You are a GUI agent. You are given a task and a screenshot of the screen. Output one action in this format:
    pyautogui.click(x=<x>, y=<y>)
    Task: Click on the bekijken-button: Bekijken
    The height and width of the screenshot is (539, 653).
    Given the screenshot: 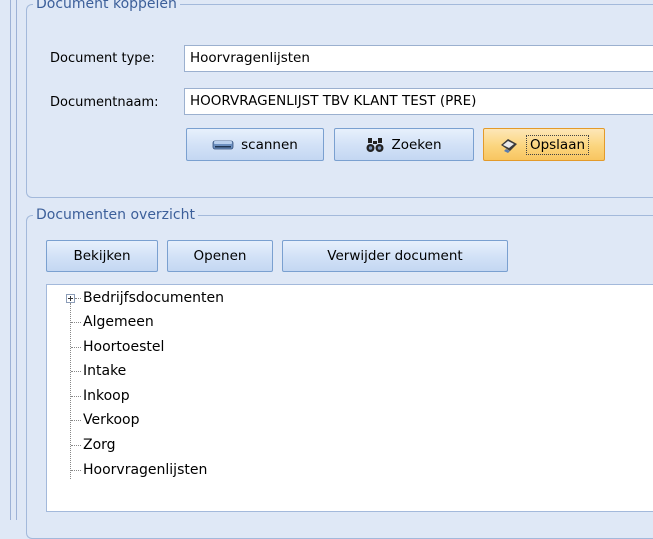 What is the action you would take?
    pyautogui.click(x=102, y=256)
    